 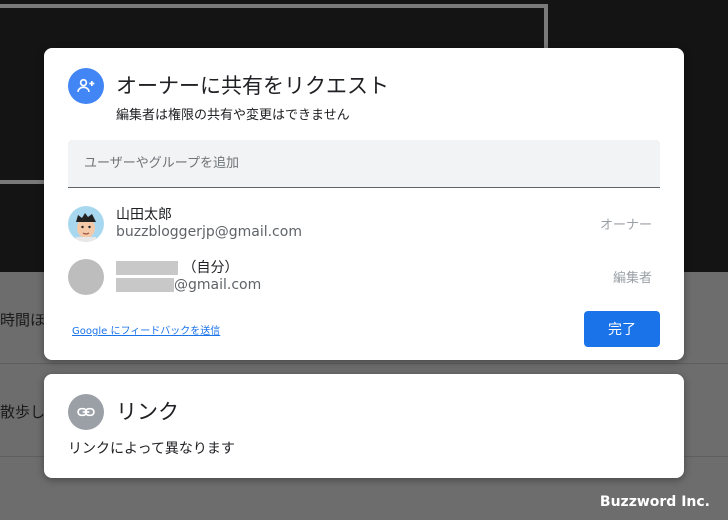 What do you see at coordinates (145, 285) in the screenshot?
I see `redacted-email` at bounding box center [145, 285].